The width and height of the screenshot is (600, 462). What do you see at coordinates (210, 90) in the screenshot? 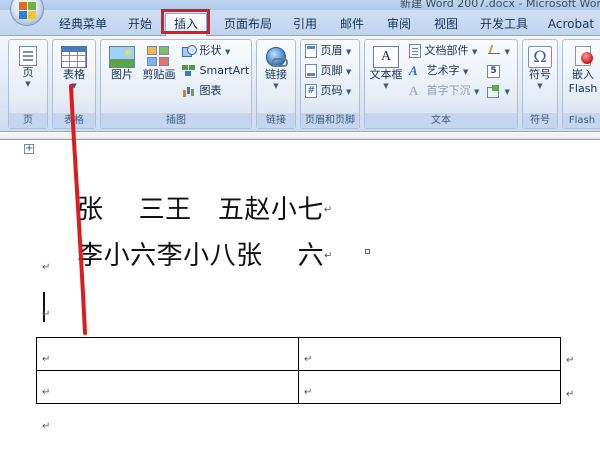
I see `chart-label: 图表` at bounding box center [210, 90].